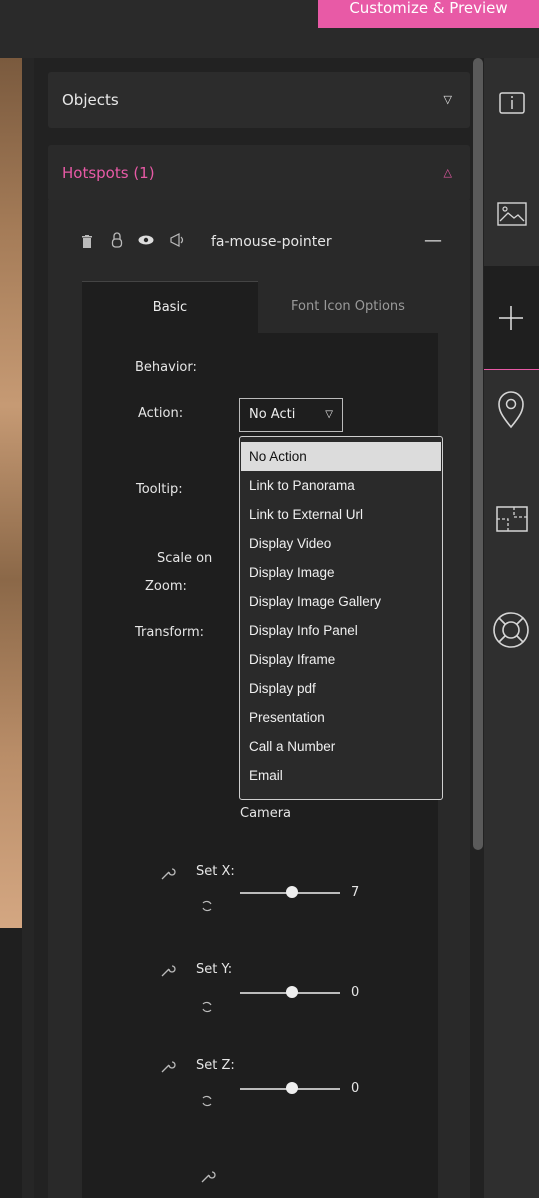 This screenshot has width=539, height=1198. I want to click on set-x-value: 7, so click(355, 892).